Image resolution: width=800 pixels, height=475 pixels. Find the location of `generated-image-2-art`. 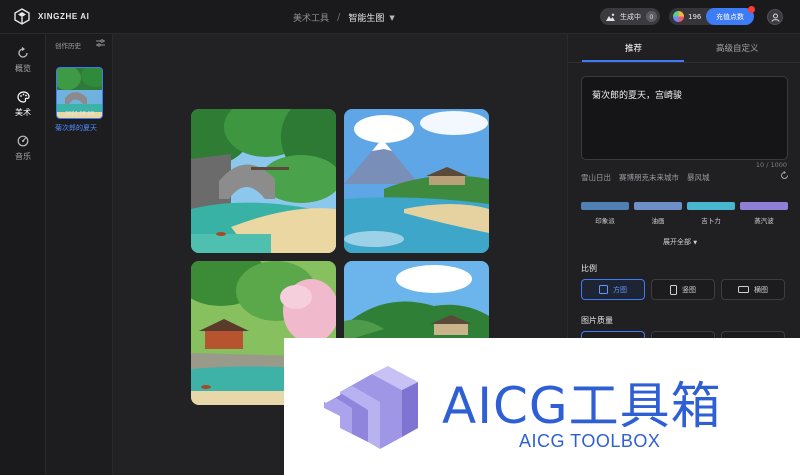

generated-image-2-art is located at coordinates (416, 181).